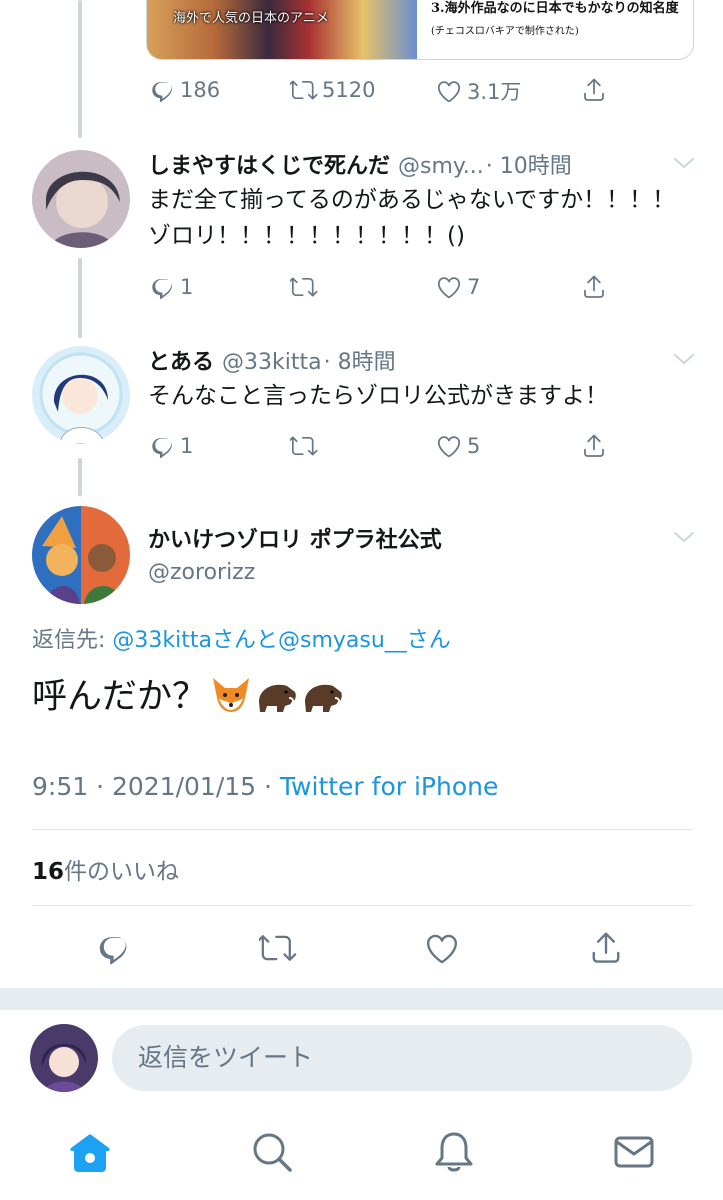 This screenshot has width=723, height=1200. I want to click on display-name: かいけつゾロリ ポプラ社公式, so click(295, 538).